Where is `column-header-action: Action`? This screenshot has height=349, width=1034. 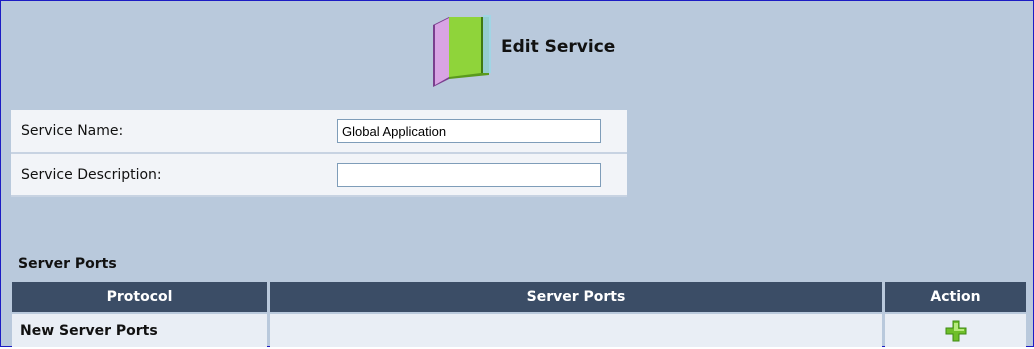
column-header-action: Action is located at coordinates (955, 297).